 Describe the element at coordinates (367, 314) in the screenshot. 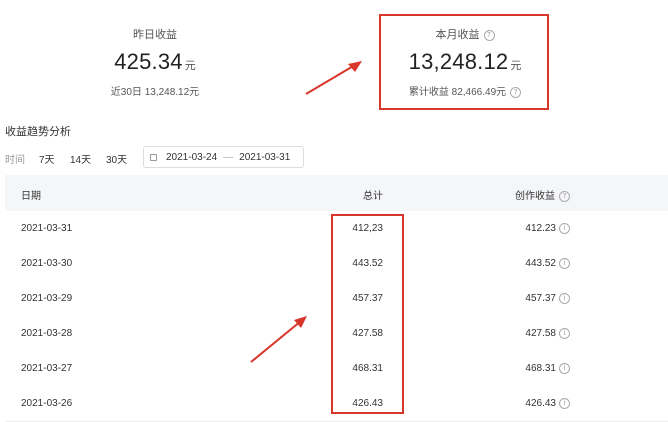

I see `total-column-highlight-box` at that location.